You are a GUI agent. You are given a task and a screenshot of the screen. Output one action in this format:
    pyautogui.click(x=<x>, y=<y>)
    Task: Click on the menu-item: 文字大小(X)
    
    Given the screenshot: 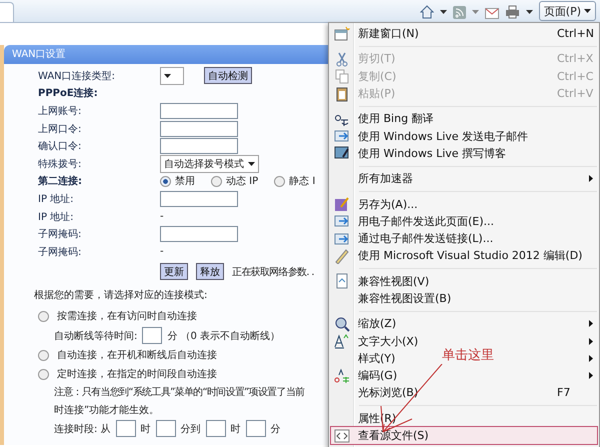 What is the action you would take?
    pyautogui.click(x=388, y=341)
    